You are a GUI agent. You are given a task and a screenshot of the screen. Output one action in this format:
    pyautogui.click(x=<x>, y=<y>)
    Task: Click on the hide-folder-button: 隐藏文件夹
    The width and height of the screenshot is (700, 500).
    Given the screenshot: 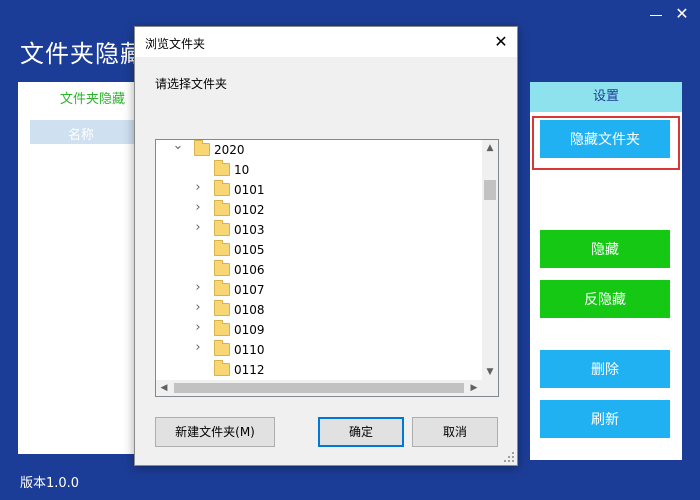 What is the action you would take?
    pyautogui.click(x=605, y=139)
    